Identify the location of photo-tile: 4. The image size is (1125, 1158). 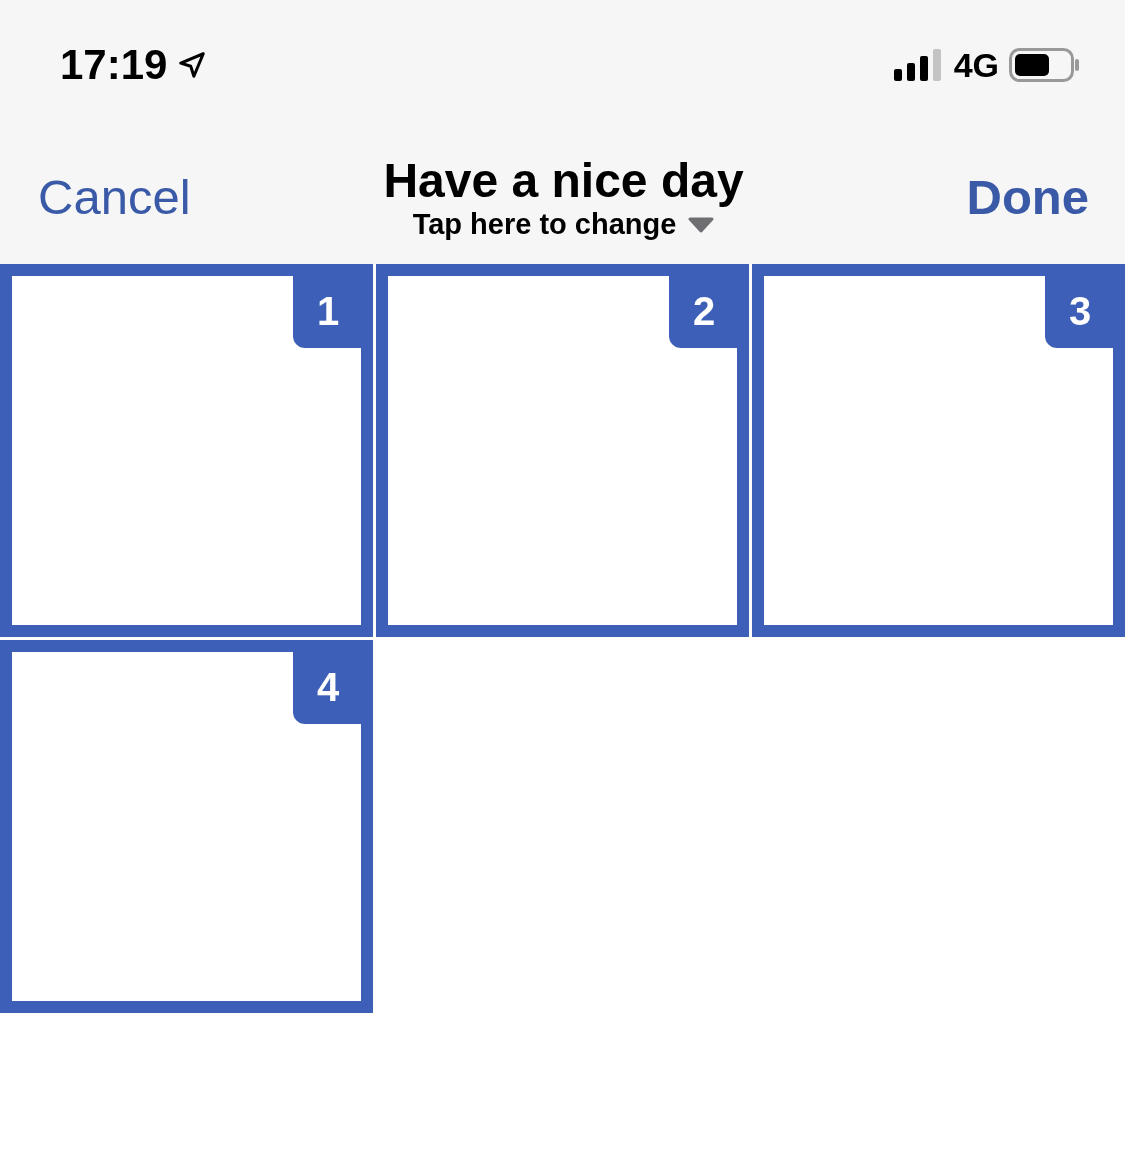
(186, 826).